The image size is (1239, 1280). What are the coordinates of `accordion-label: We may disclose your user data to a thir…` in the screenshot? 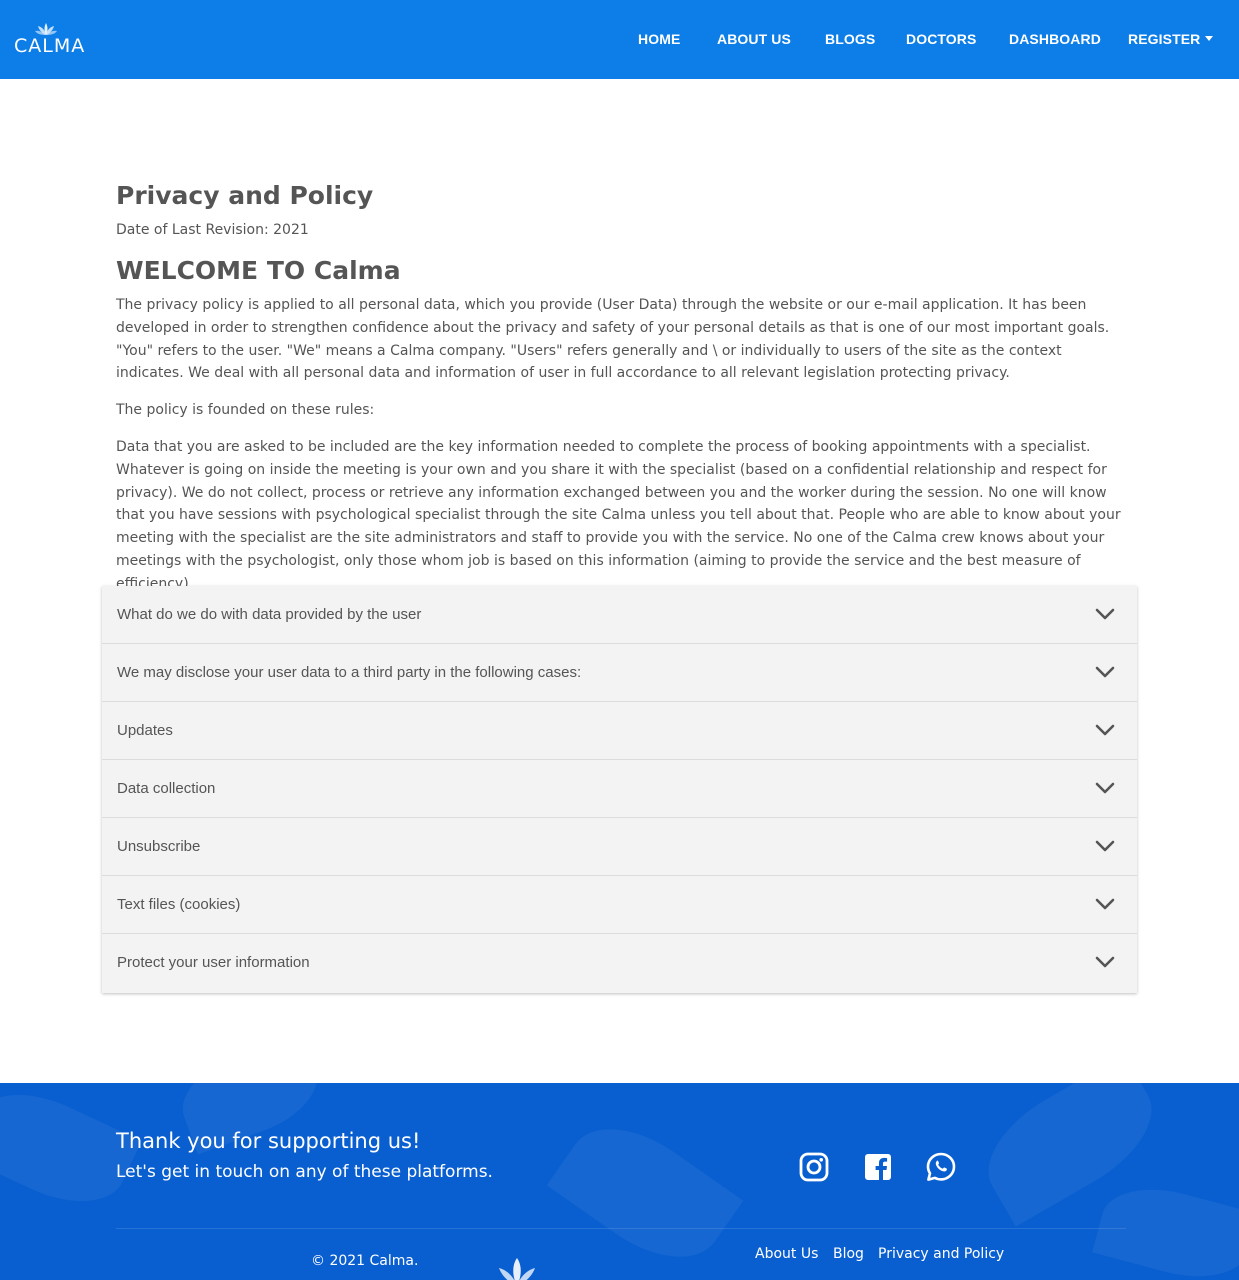 It's located at (349, 672).